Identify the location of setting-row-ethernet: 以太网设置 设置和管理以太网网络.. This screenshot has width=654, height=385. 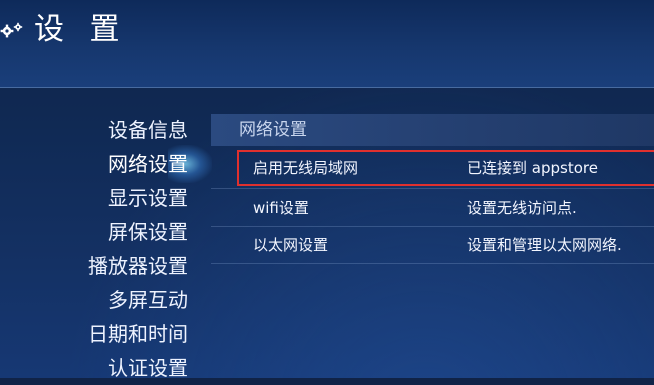
(432, 245).